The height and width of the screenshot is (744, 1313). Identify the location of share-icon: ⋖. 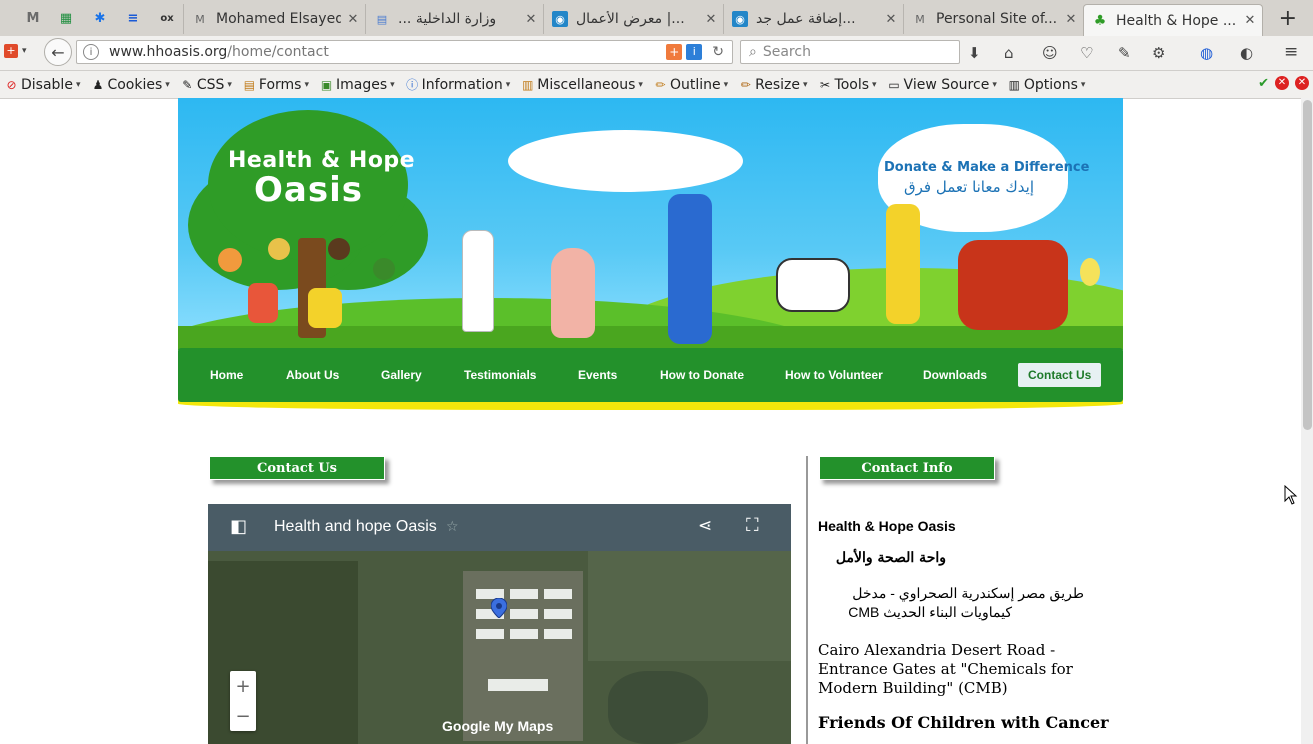
(705, 526).